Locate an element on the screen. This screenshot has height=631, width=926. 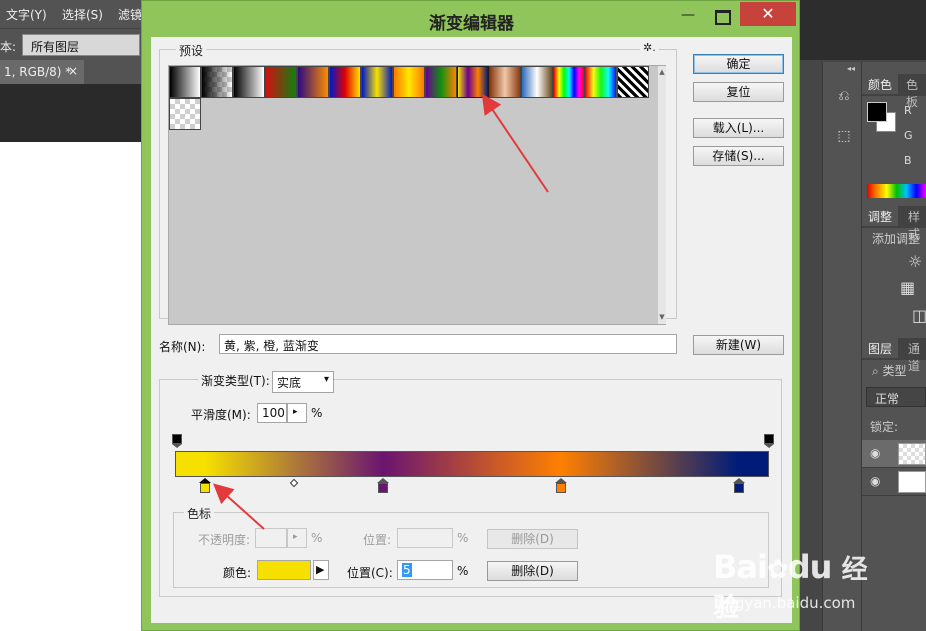
position-field: 5 is located at coordinates (425, 570).